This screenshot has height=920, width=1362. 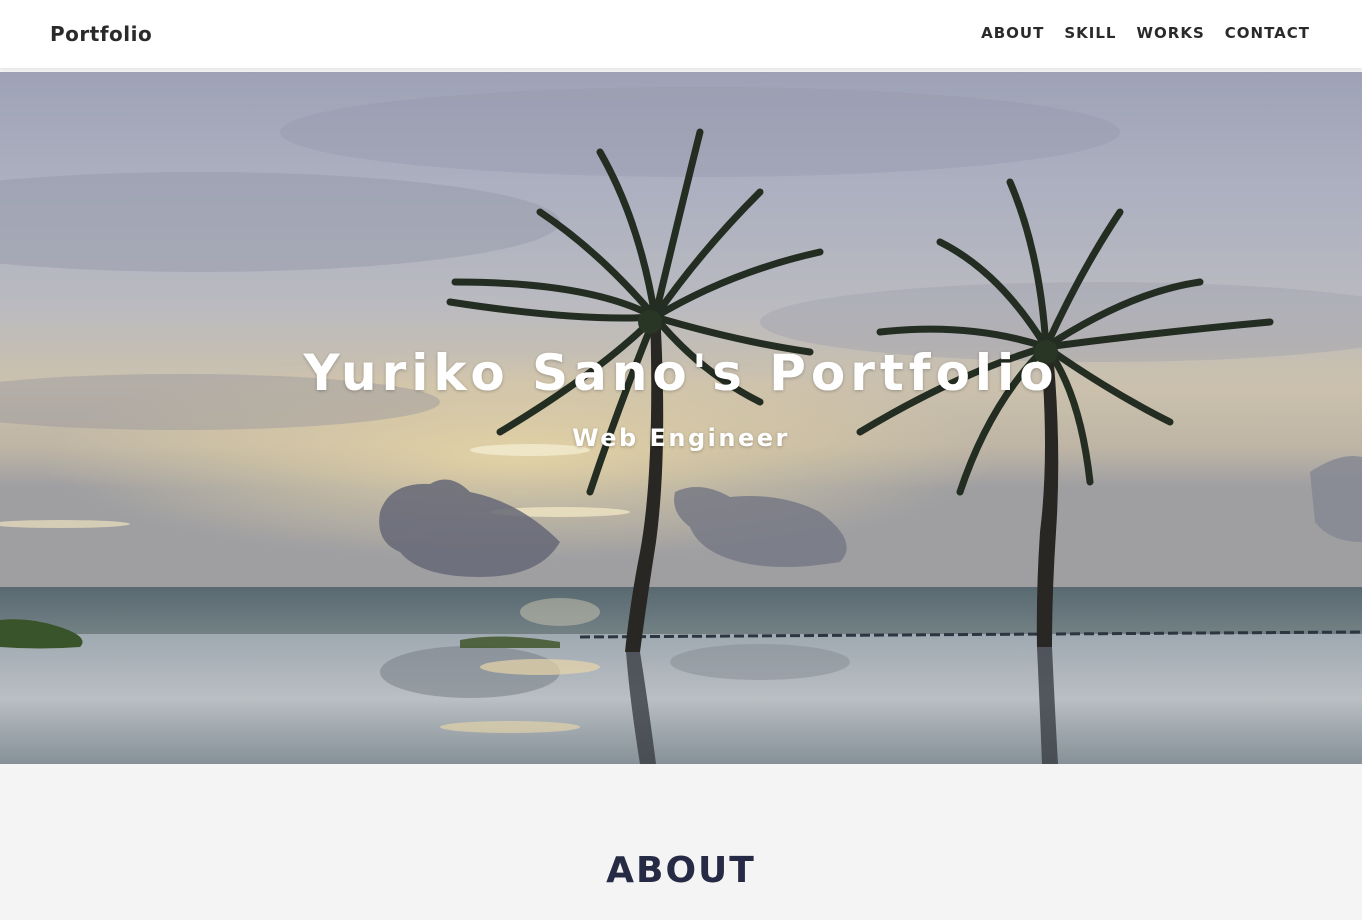 I want to click on nav-links: ABOUT SKILL WORKS CONTACT, so click(x=1145, y=33).